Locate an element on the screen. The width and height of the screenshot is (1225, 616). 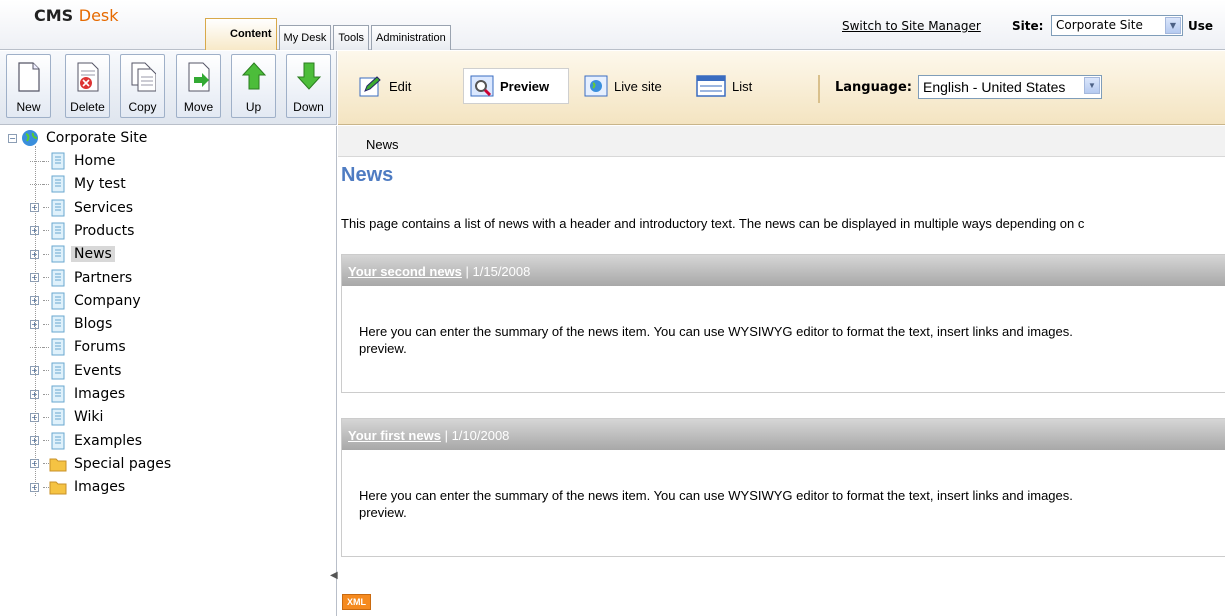
down-button-label: Down is located at coordinates (308, 107).